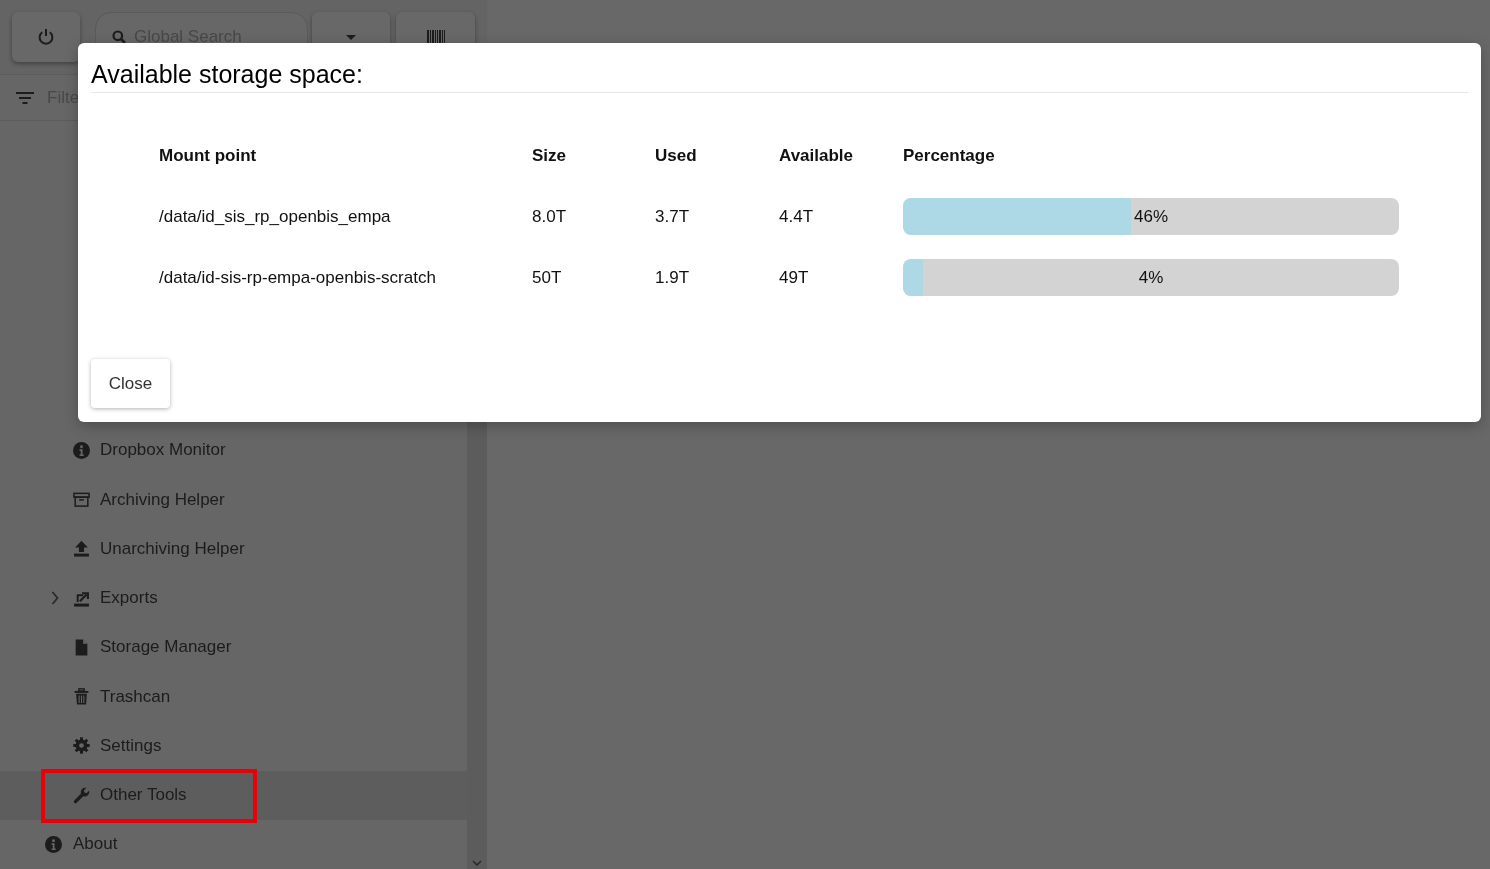 The width and height of the screenshot is (1490, 869). I want to click on sidebar-item: Exports, so click(233, 598).